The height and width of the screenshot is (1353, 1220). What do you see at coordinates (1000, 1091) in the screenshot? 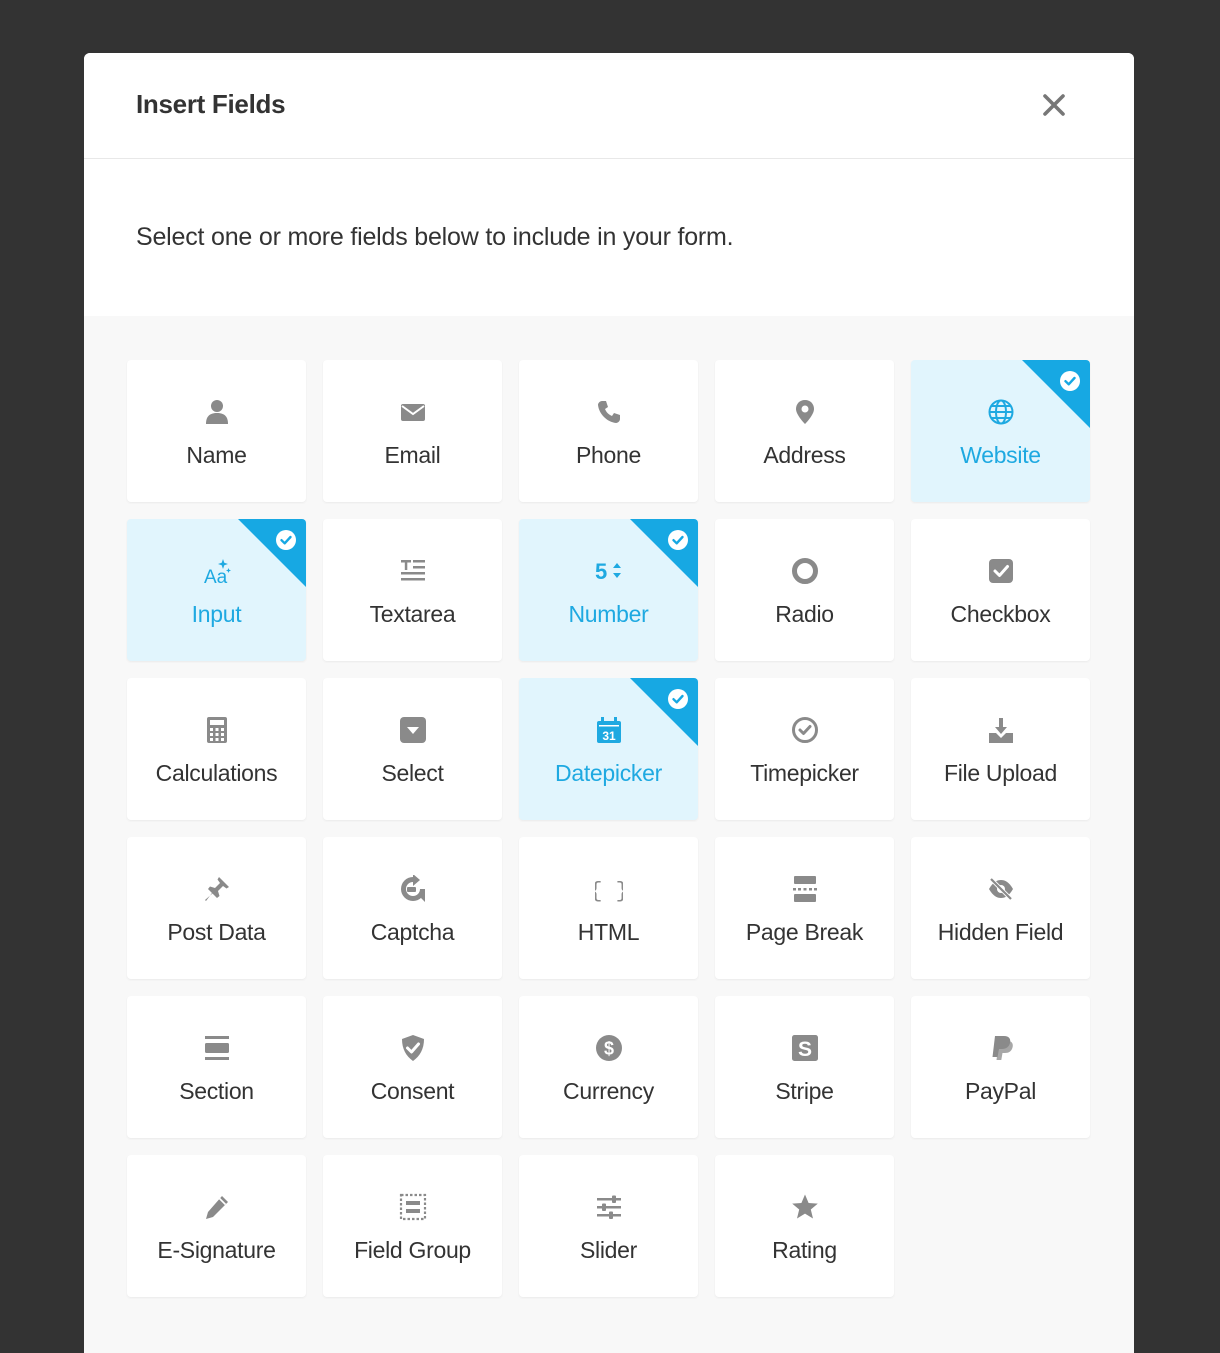
I see `field-label: PayPal` at bounding box center [1000, 1091].